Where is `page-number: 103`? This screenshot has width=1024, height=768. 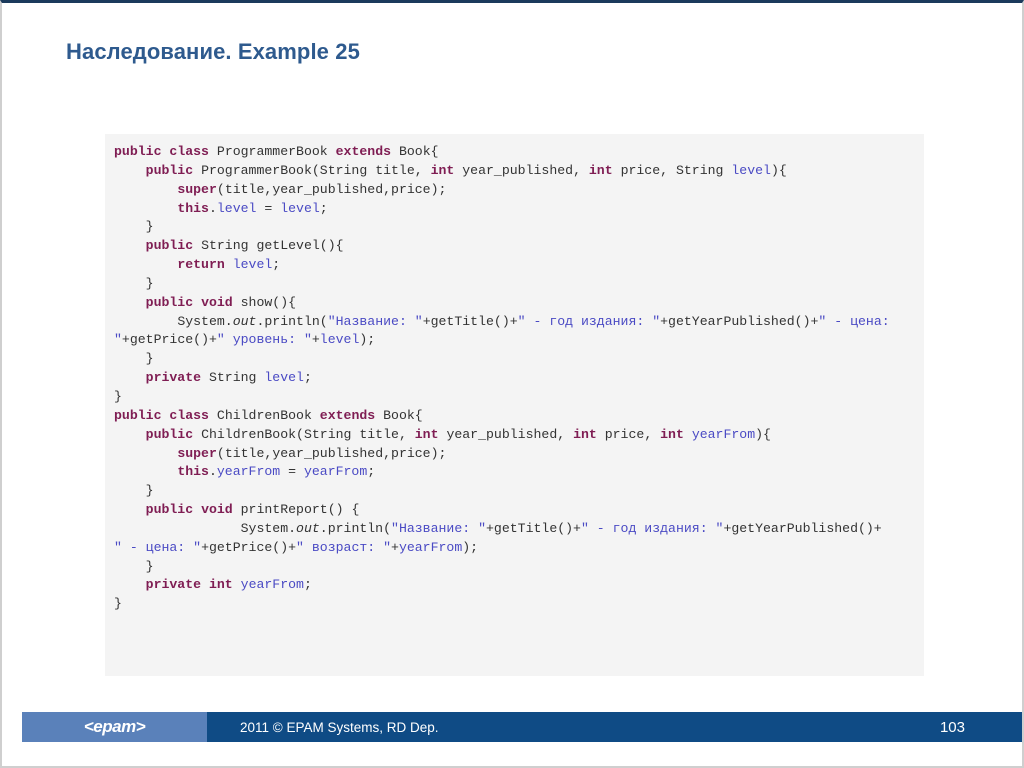
page-number: 103 is located at coordinates (952, 727).